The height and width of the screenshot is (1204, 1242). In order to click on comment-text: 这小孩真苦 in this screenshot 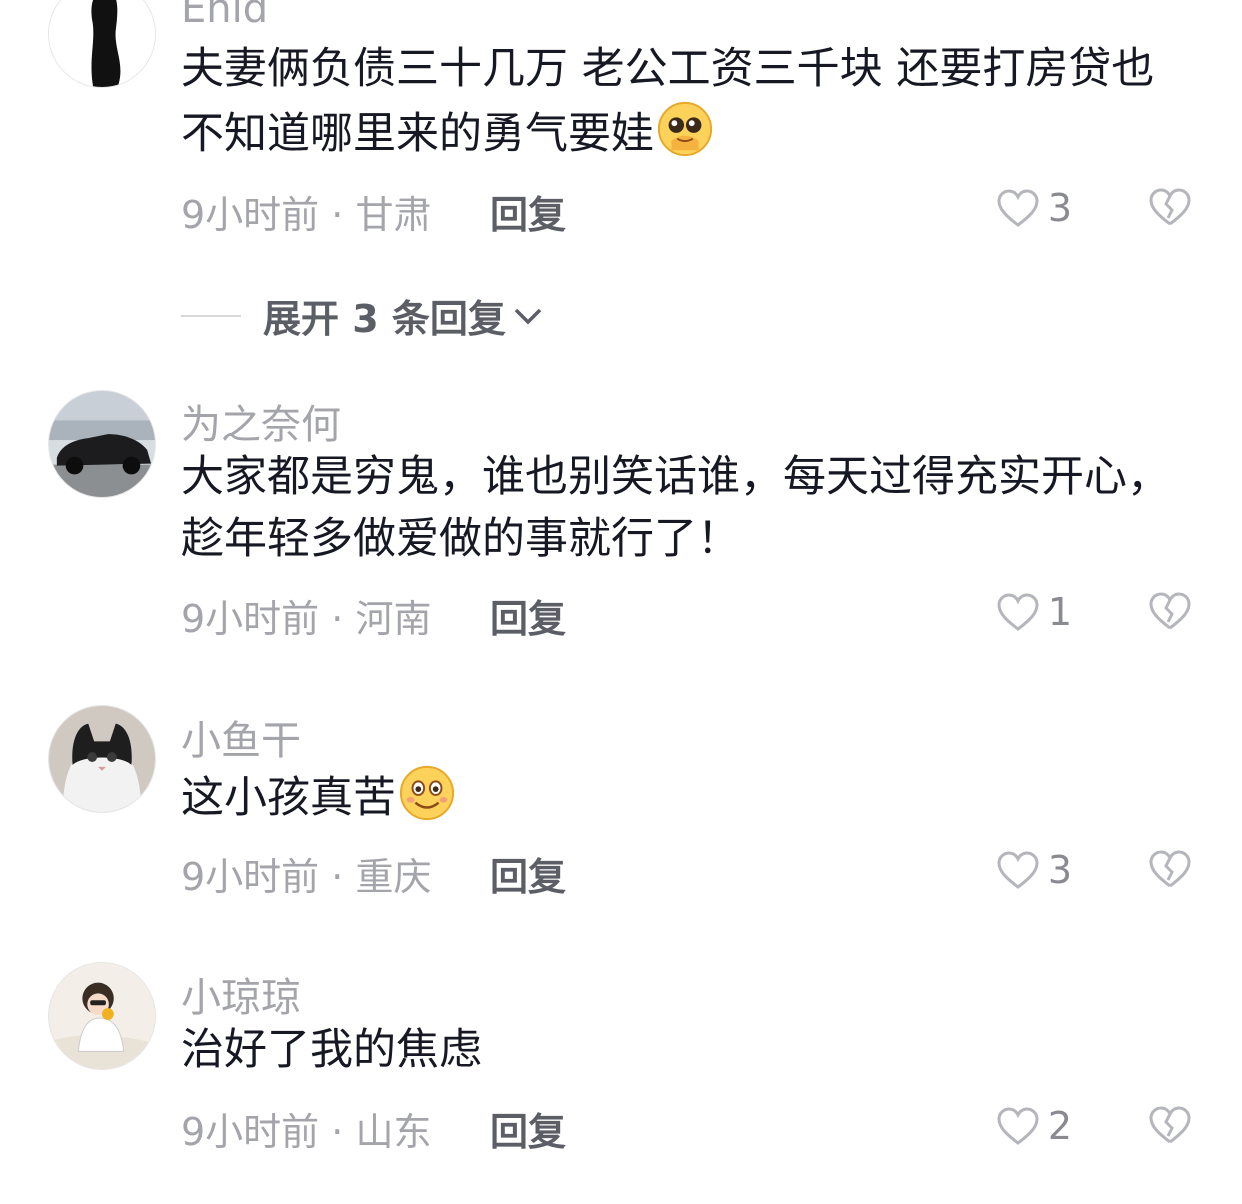, I will do `click(676, 796)`.